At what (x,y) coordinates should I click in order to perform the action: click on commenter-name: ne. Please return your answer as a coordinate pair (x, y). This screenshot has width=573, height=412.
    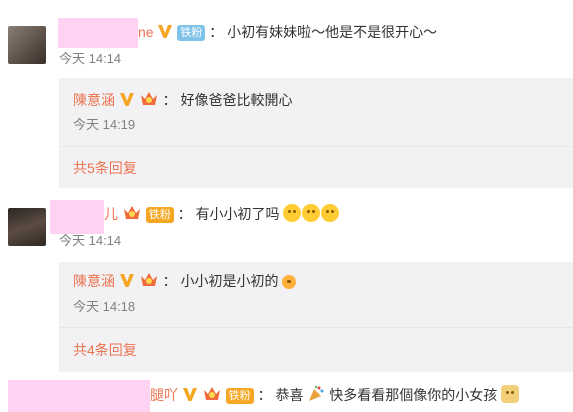
    Looking at the image, I should click on (146, 32).